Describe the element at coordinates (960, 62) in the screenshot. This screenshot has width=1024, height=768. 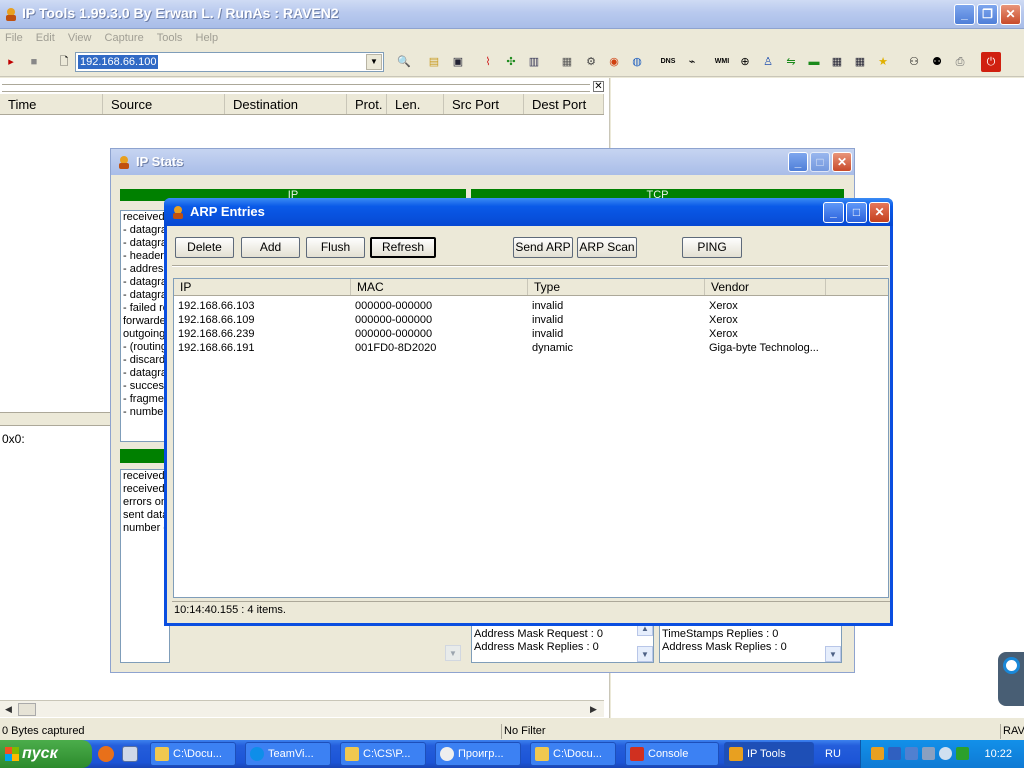
I see `printer-icon: ⎙` at that location.